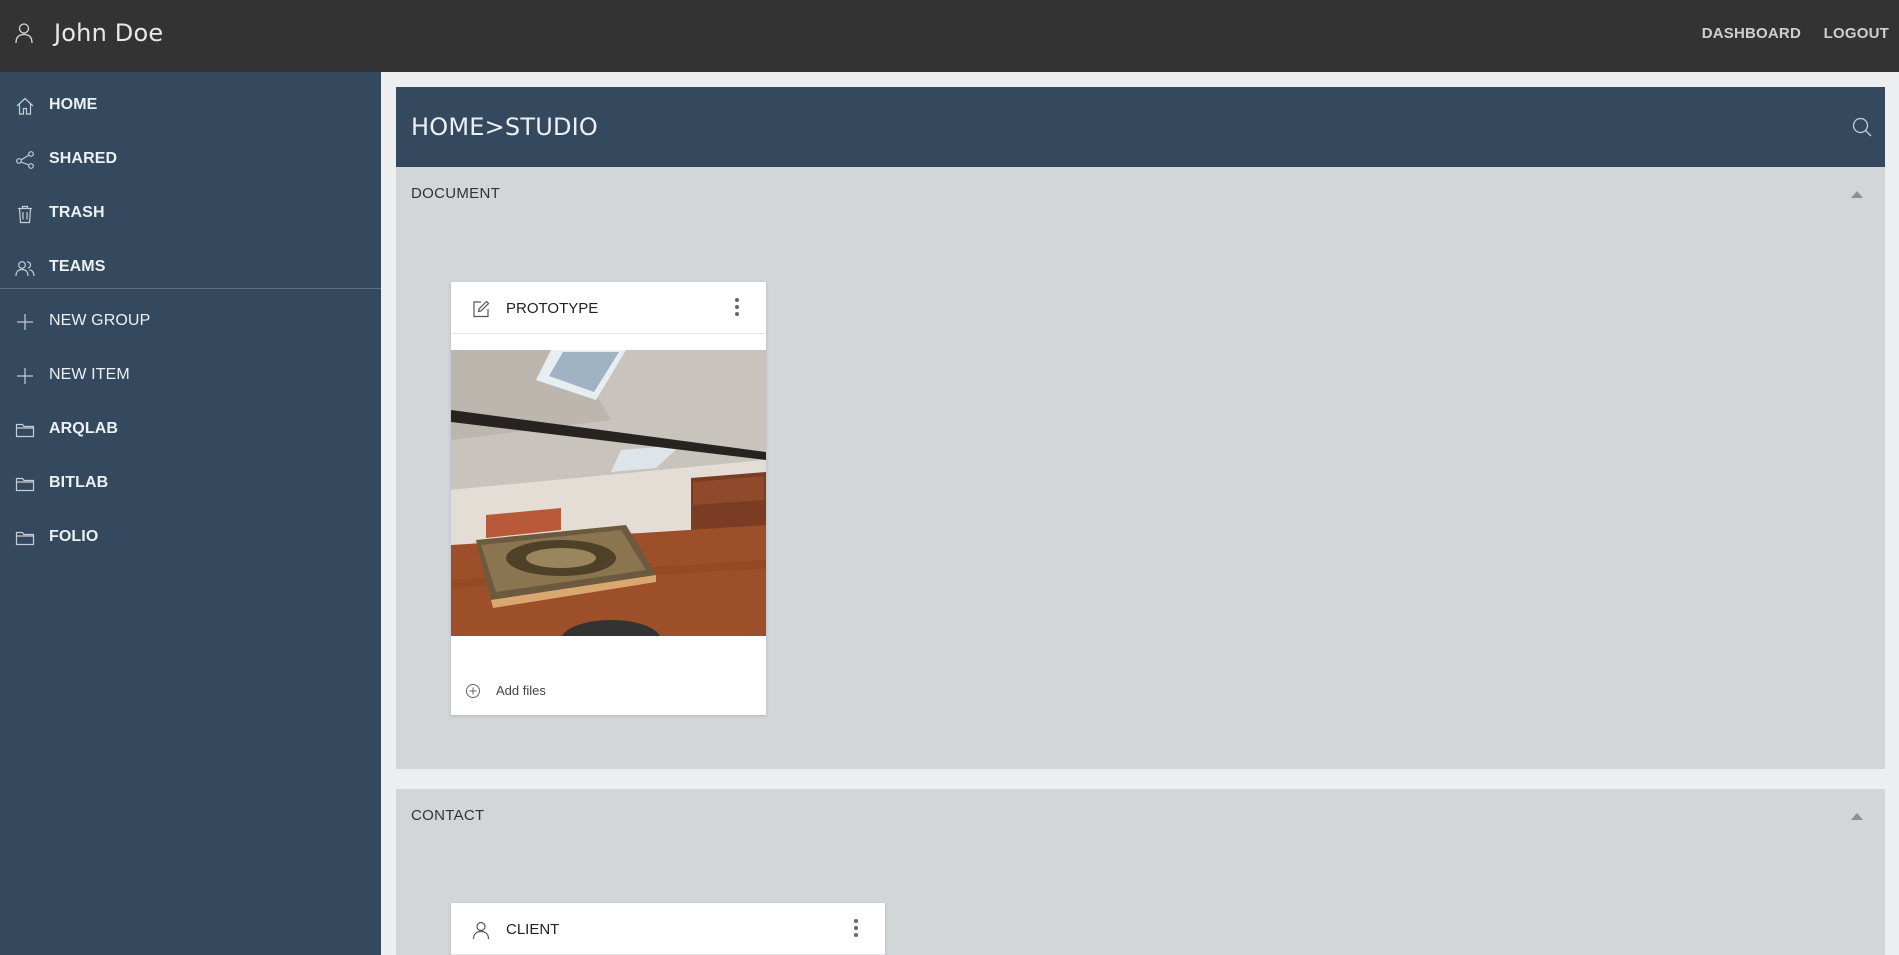 This screenshot has width=1899, height=955. Describe the element at coordinates (552, 308) in the screenshot. I see `card-title: PROTOTYPE` at that location.